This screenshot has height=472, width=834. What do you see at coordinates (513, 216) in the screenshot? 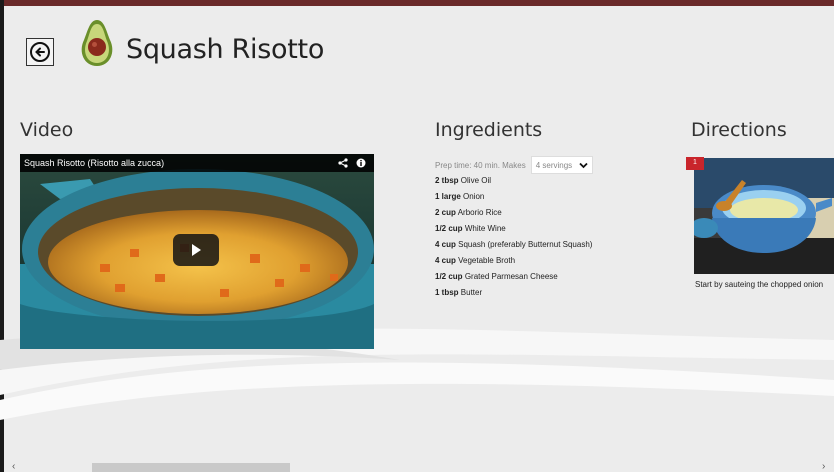
I see `list-item: 2 cup Arborio Rice` at bounding box center [513, 216].